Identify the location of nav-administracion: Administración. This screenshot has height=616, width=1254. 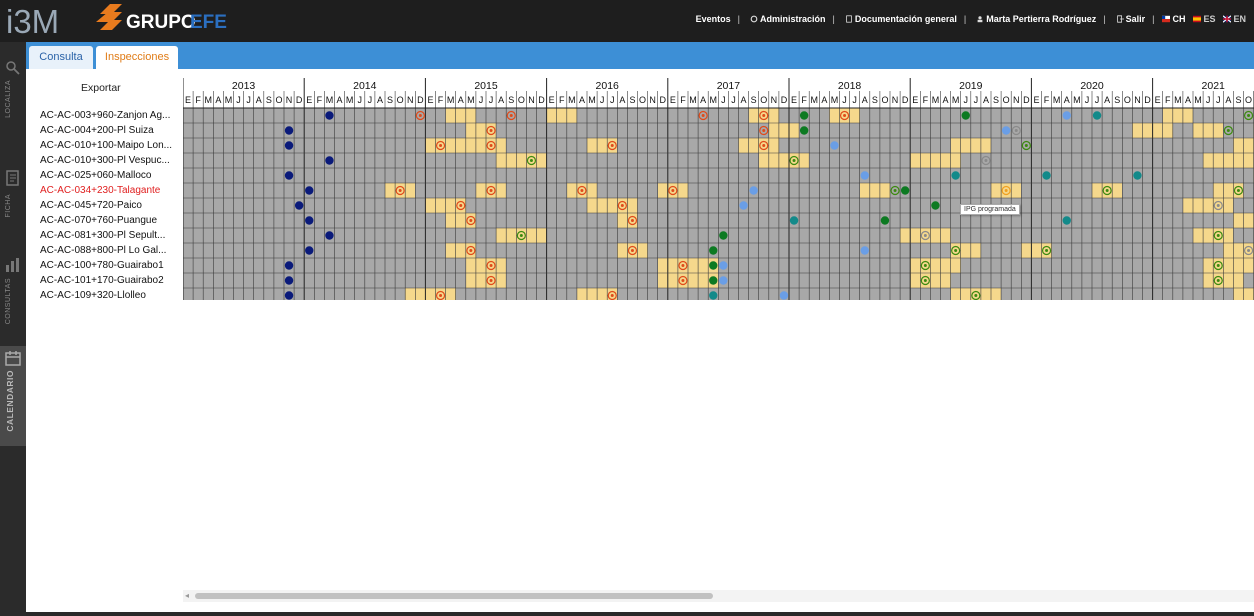
(788, 19).